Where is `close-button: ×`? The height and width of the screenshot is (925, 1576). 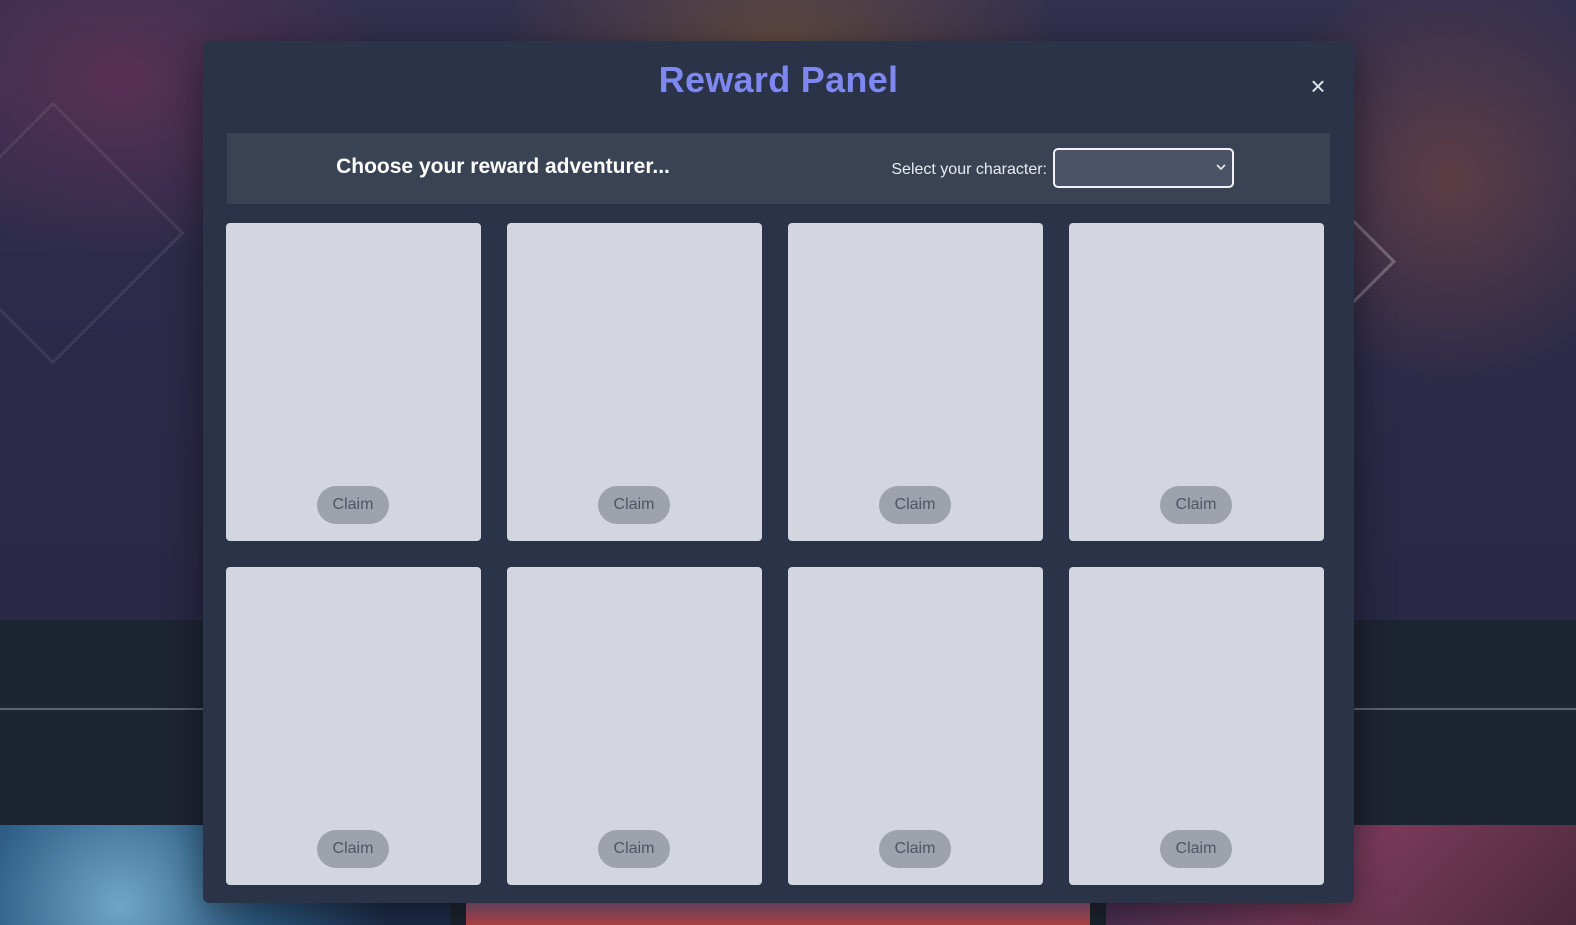 close-button: × is located at coordinates (1318, 86).